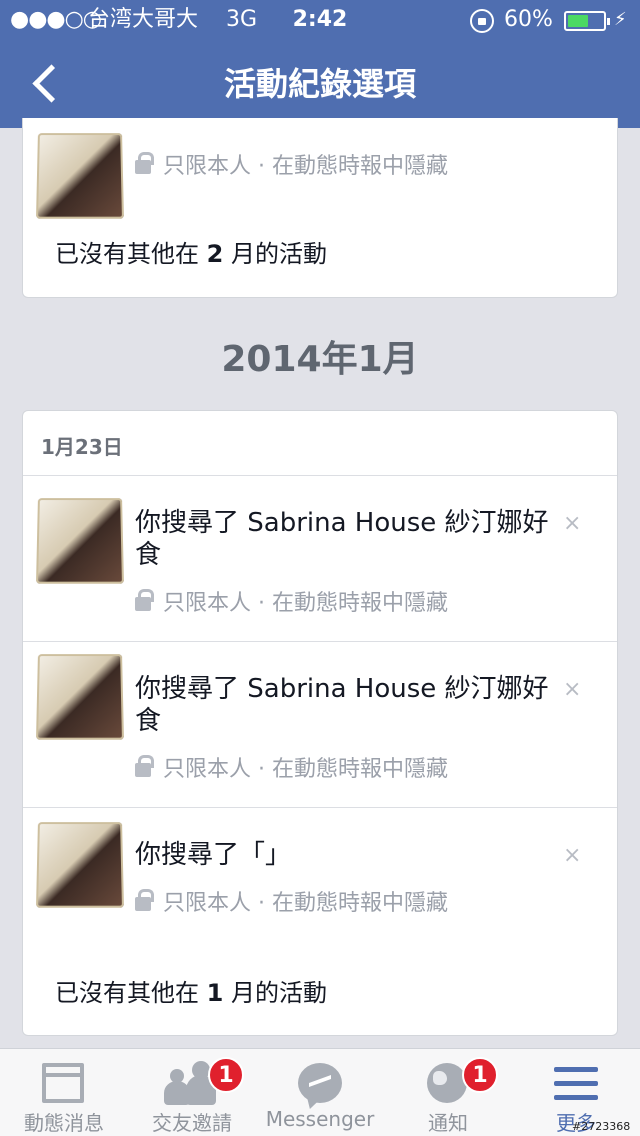 Image resolution: width=640 pixels, height=1136 pixels. What do you see at coordinates (320, 359) in the screenshot?
I see `month-heading: 2014年1月` at bounding box center [320, 359].